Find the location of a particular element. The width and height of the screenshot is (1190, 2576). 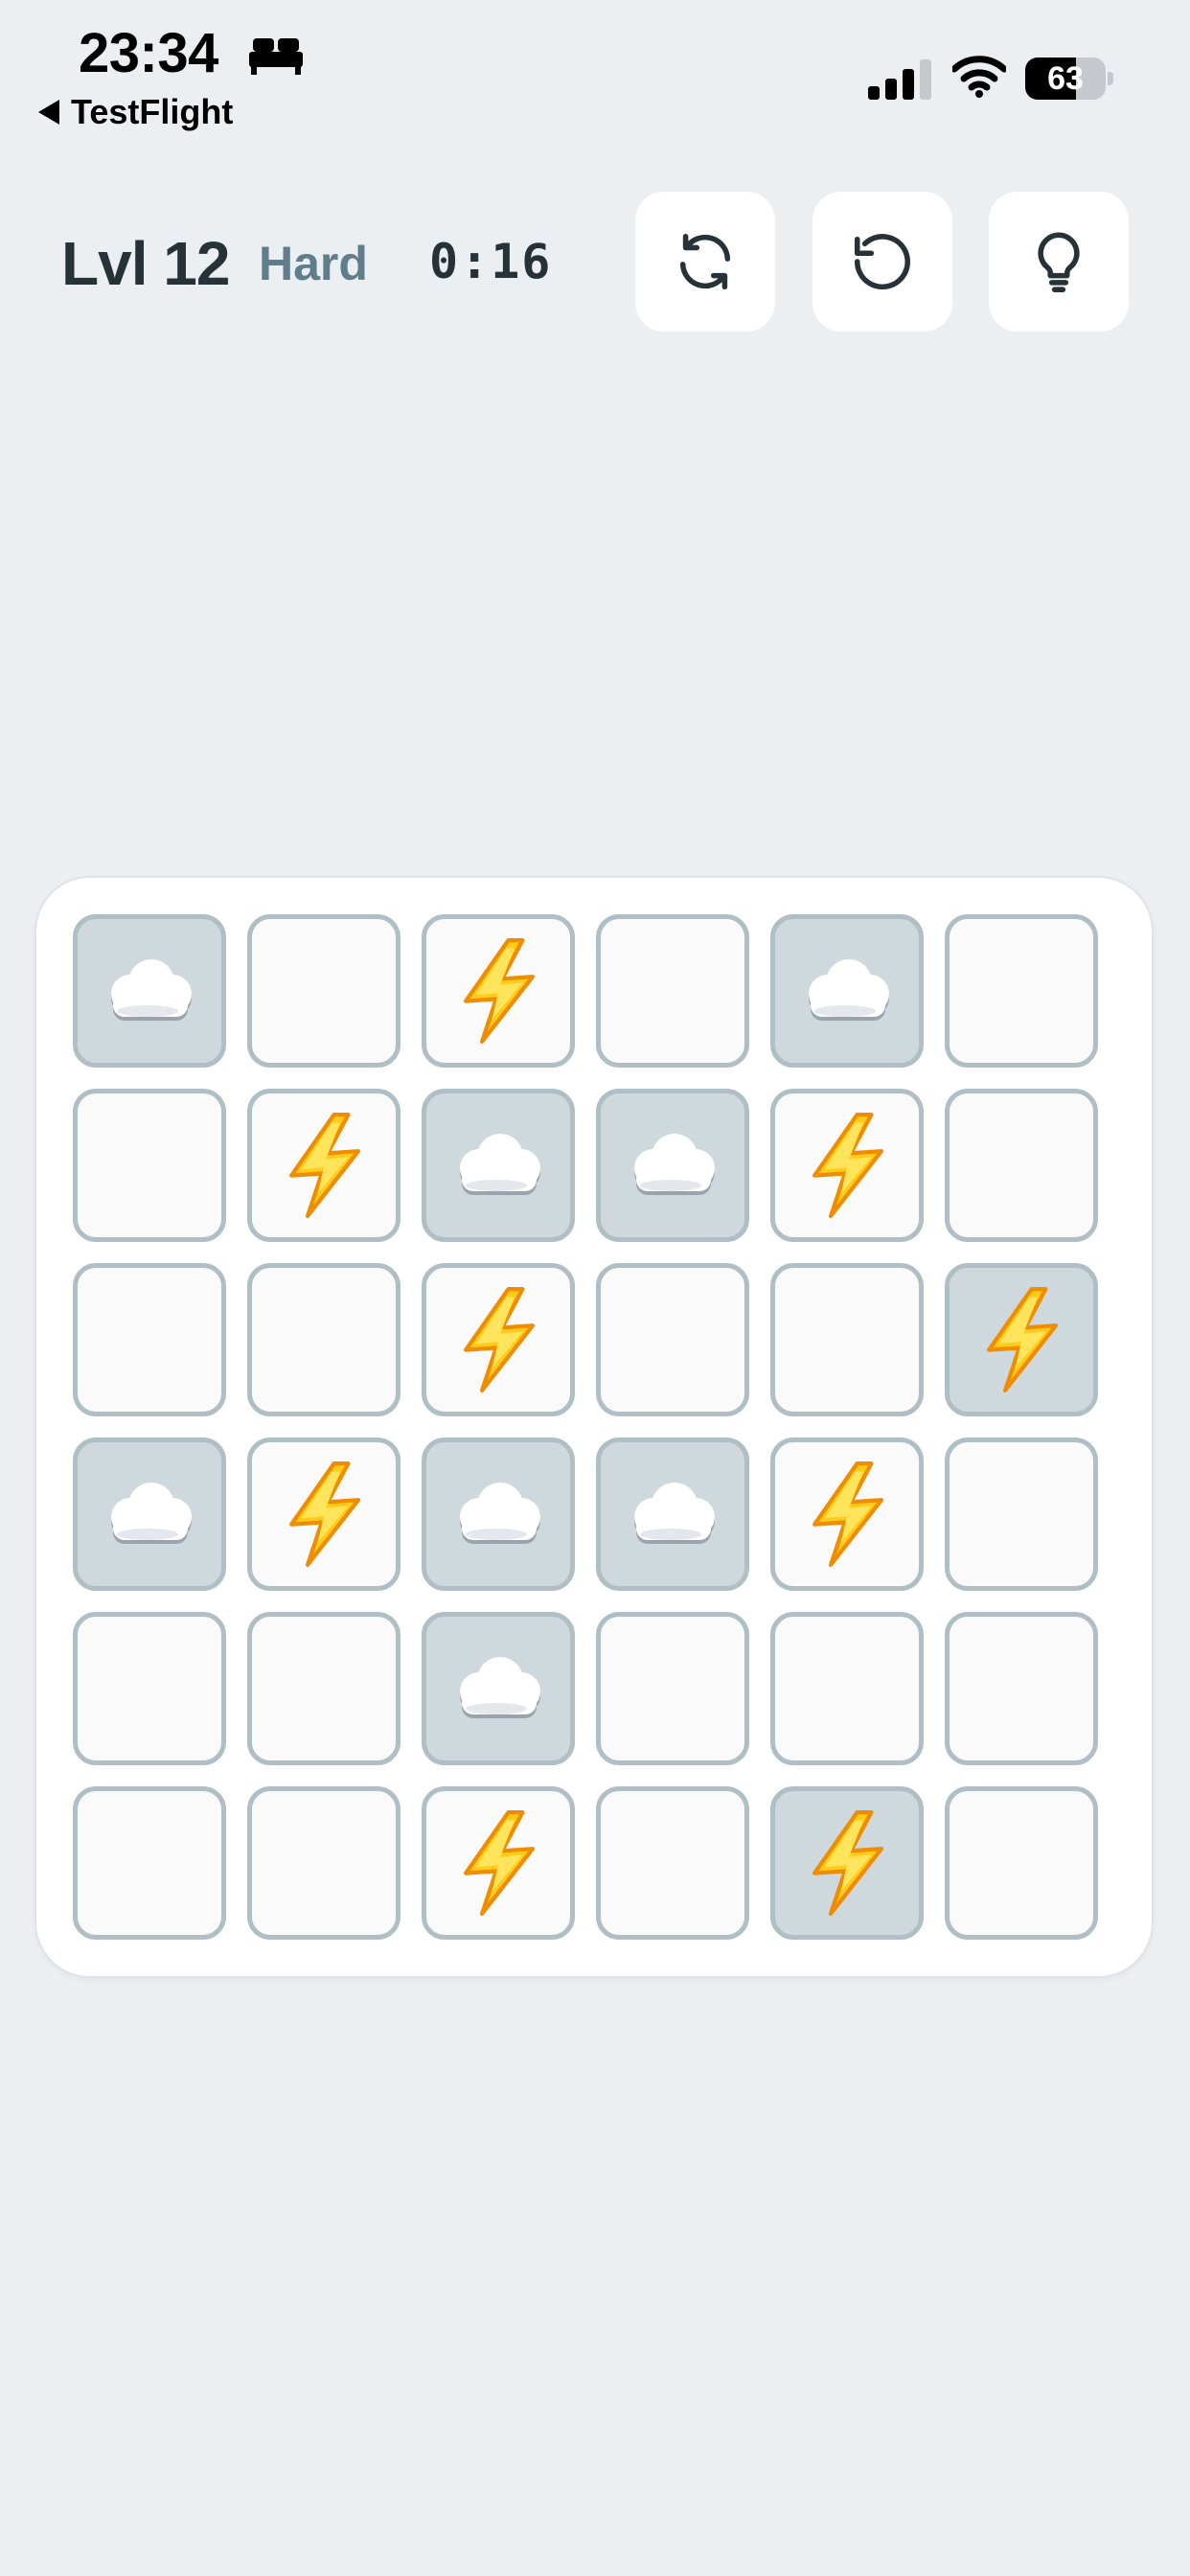

grid-cell-r6-c3 is located at coordinates (499, 1863).